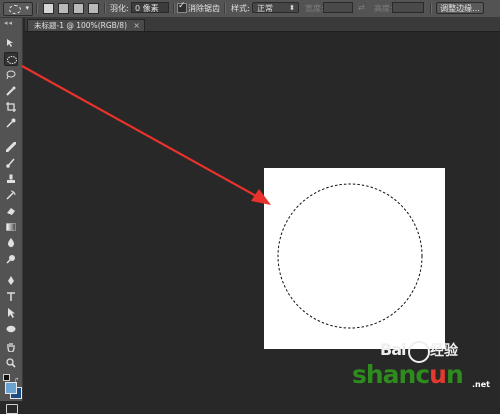  I want to click on ellipse-shape-icon, so click(11, 329).